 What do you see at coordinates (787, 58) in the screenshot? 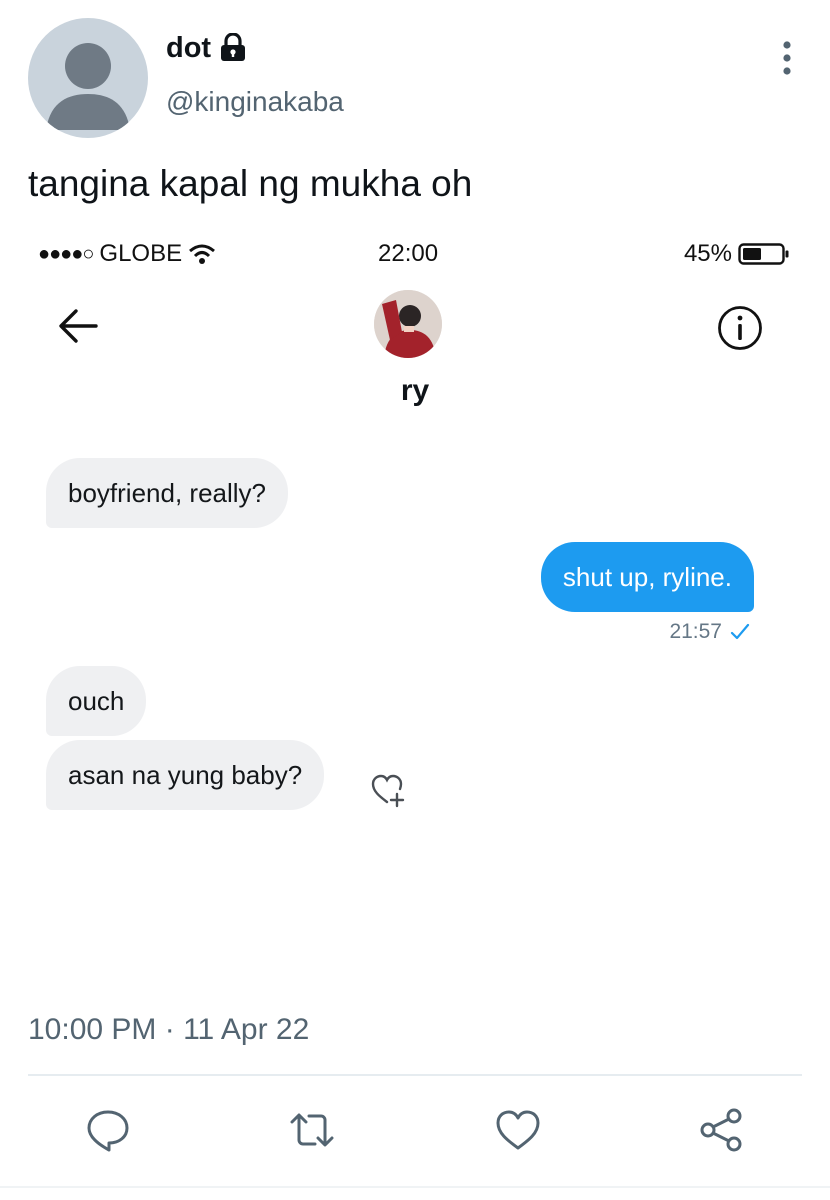
I see `more-vertical-icon` at bounding box center [787, 58].